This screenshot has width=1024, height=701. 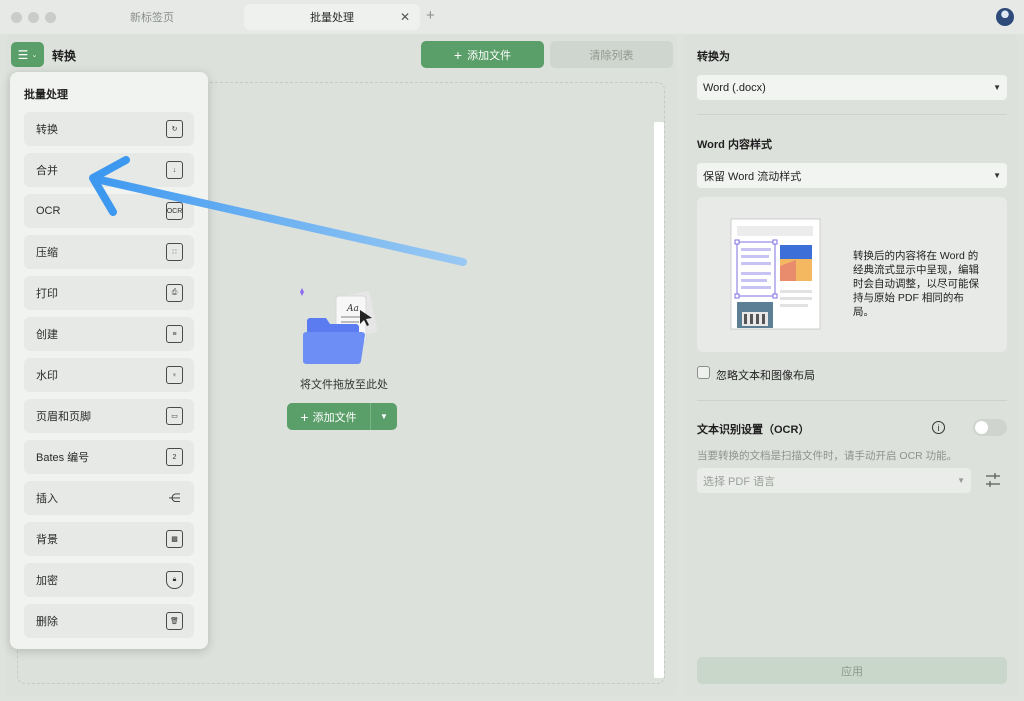 I want to click on ignore-layout-checkbox, so click(x=703, y=372).